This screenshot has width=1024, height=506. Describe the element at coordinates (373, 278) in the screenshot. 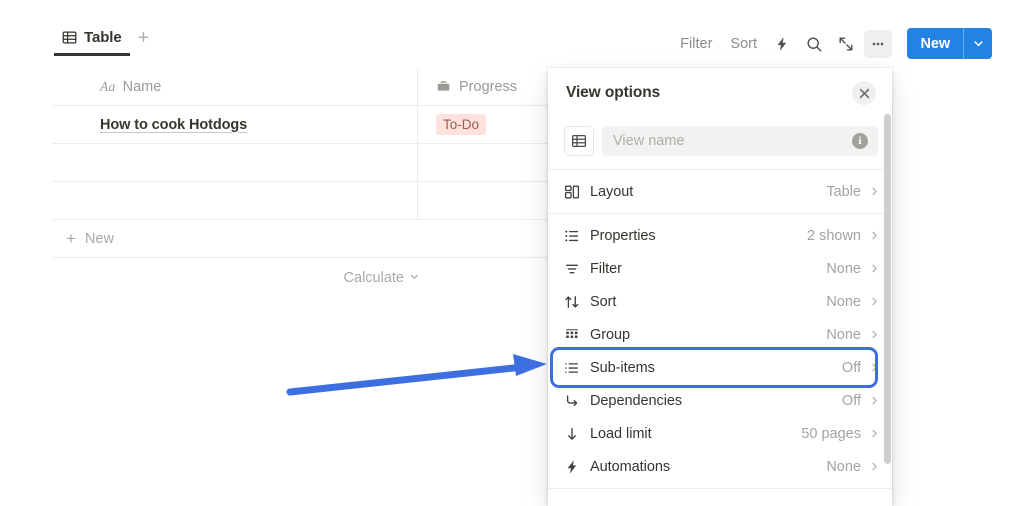

I see `calculate-label: Calculate` at that location.